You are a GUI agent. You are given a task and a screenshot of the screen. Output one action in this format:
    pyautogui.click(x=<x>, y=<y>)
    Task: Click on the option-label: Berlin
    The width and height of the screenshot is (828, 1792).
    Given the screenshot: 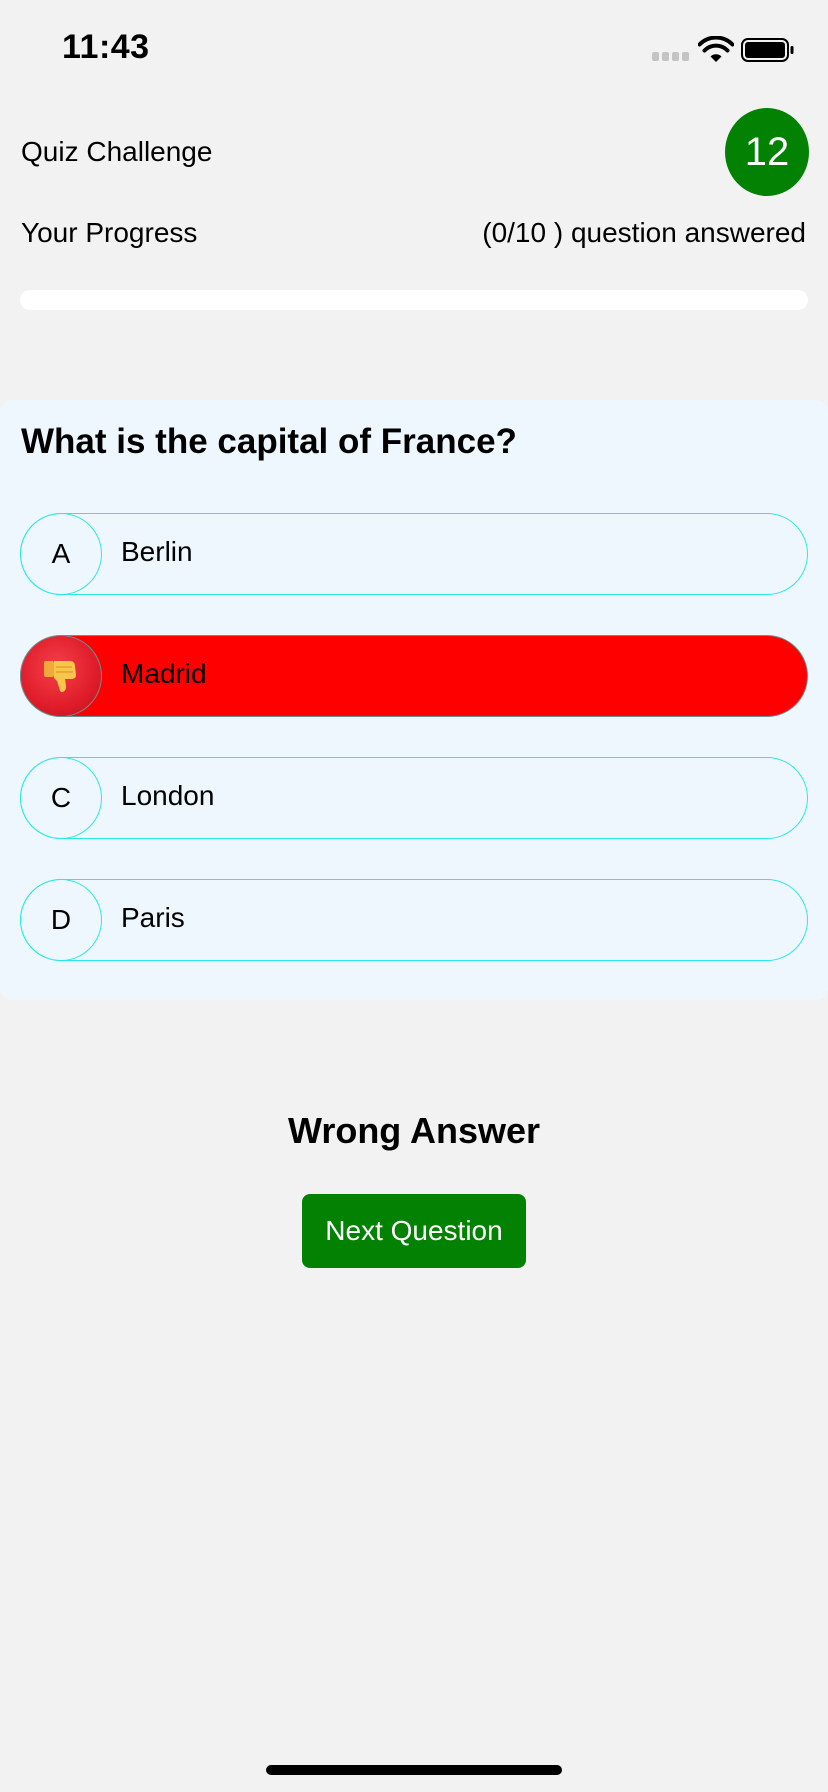 What is the action you would take?
    pyautogui.click(x=157, y=551)
    